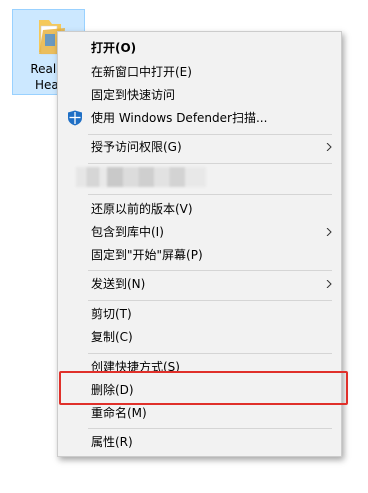  Describe the element at coordinates (199, 337) in the screenshot. I see `menu-item-copy: 复制(C)` at that location.